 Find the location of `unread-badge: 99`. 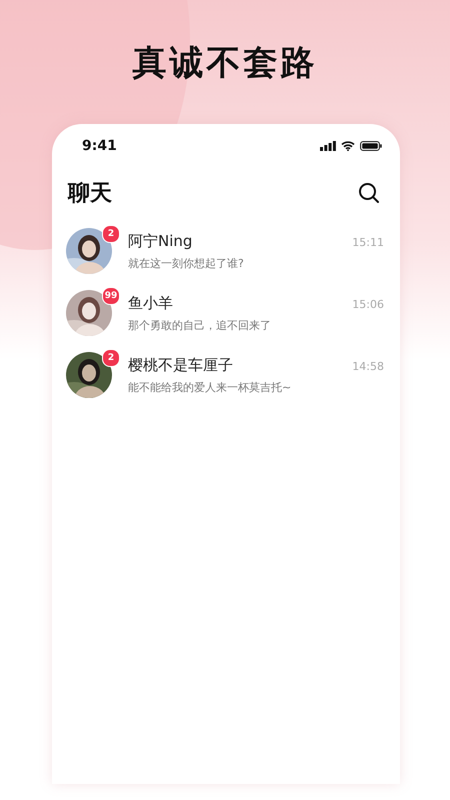

unread-badge: 99 is located at coordinates (111, 296).